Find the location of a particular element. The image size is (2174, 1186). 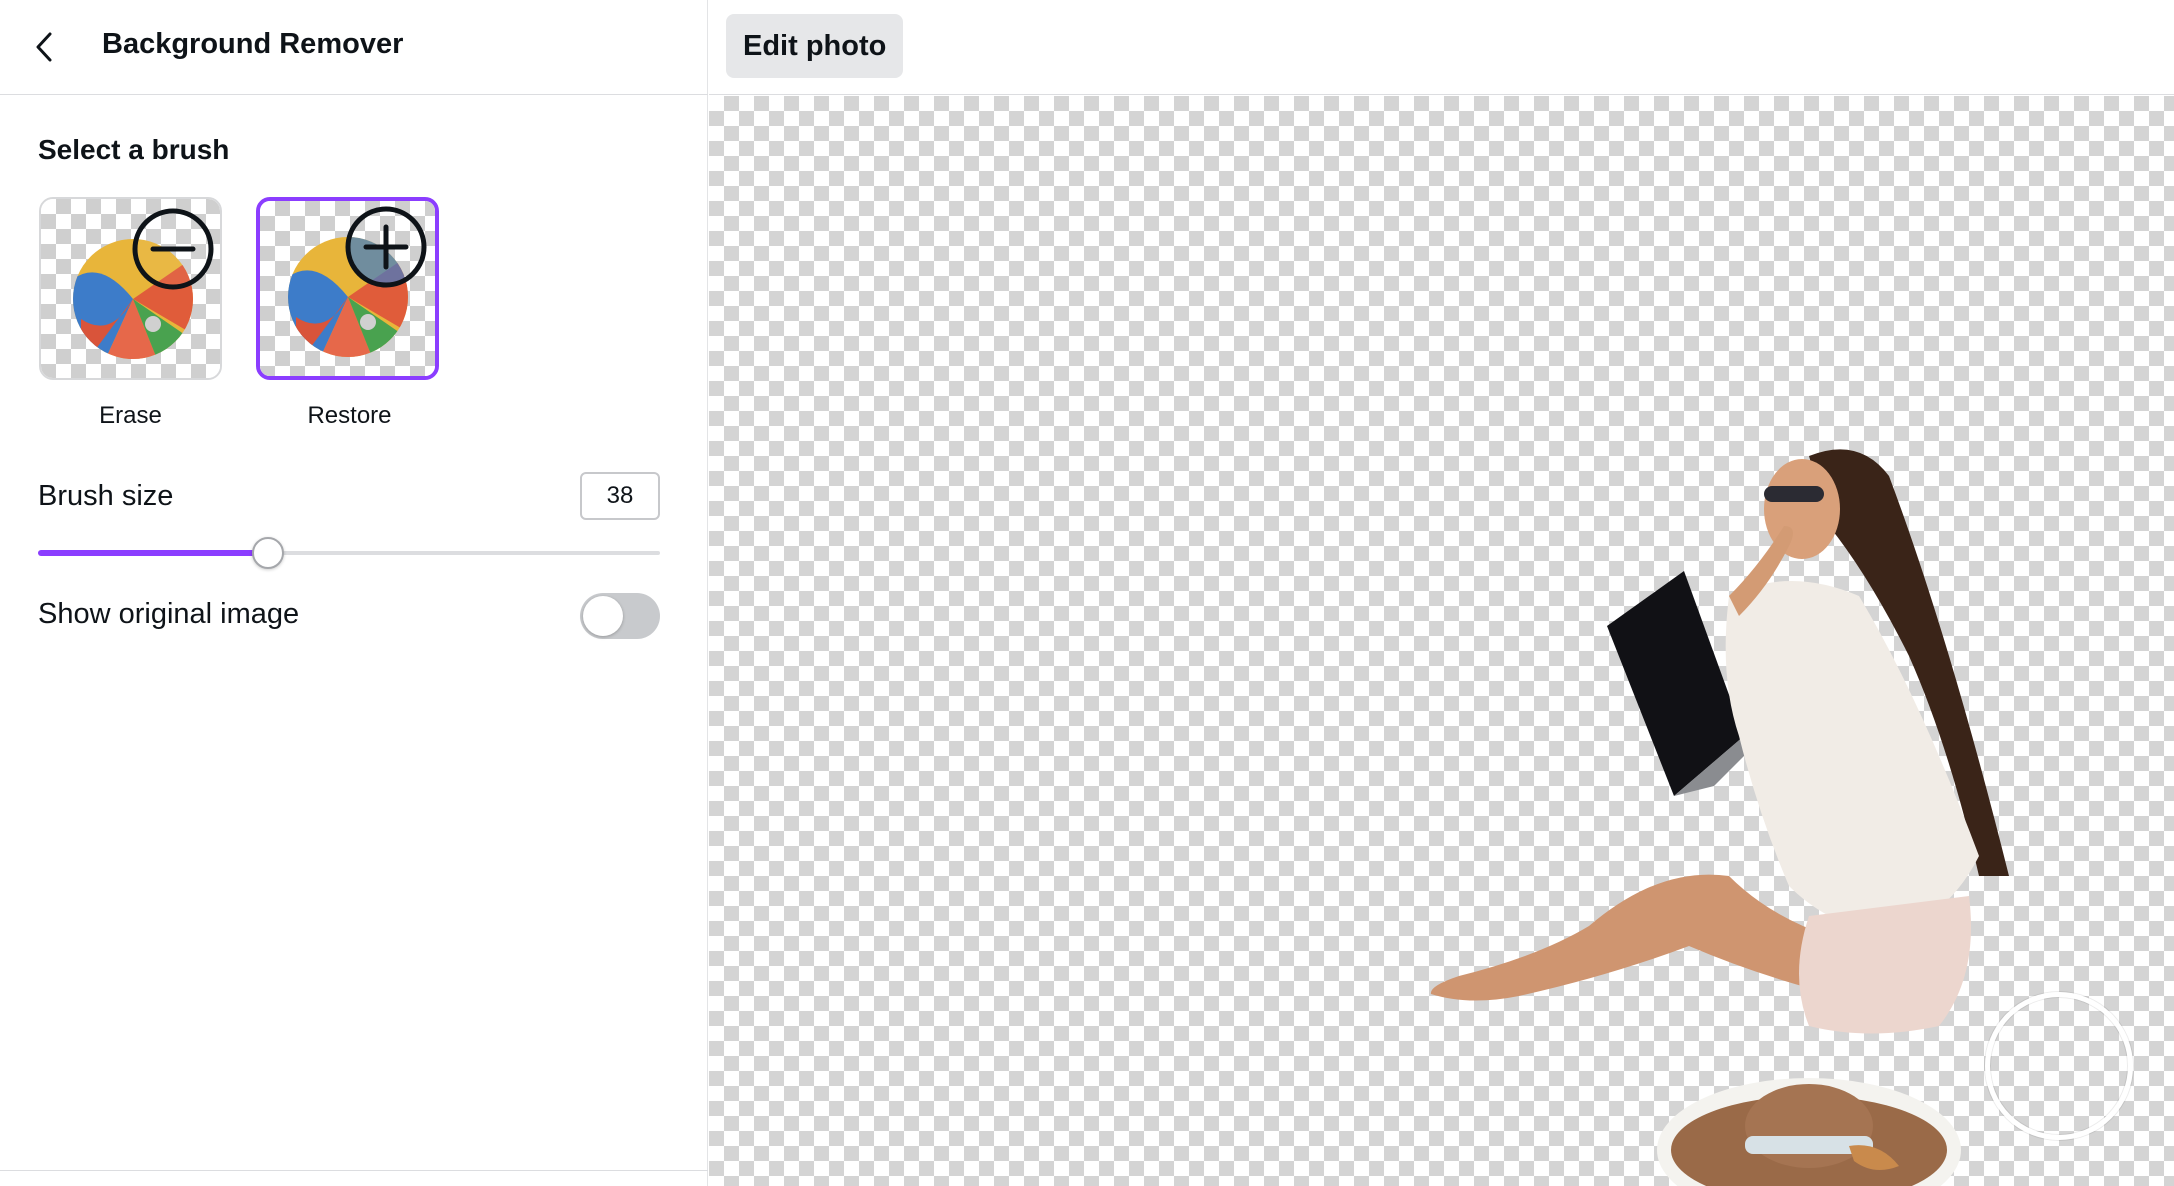

editor-toolbar: Edit photo is located at coordinates (1441, 47).